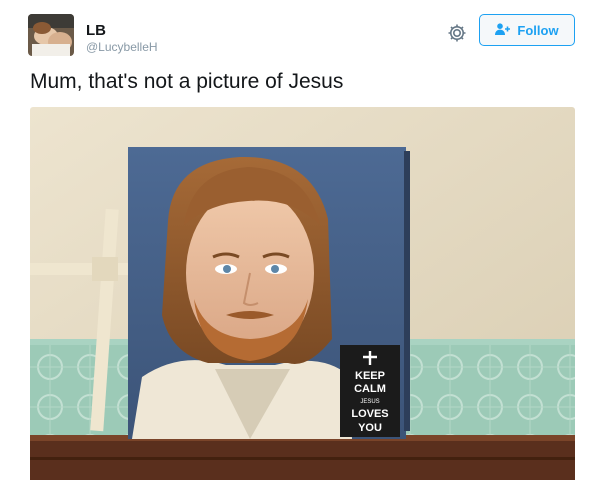 This screenshot has height=480, width=600. Describe the element at coordinates (503, 30) in the screenshot. I see `add-user-icon` at that location.